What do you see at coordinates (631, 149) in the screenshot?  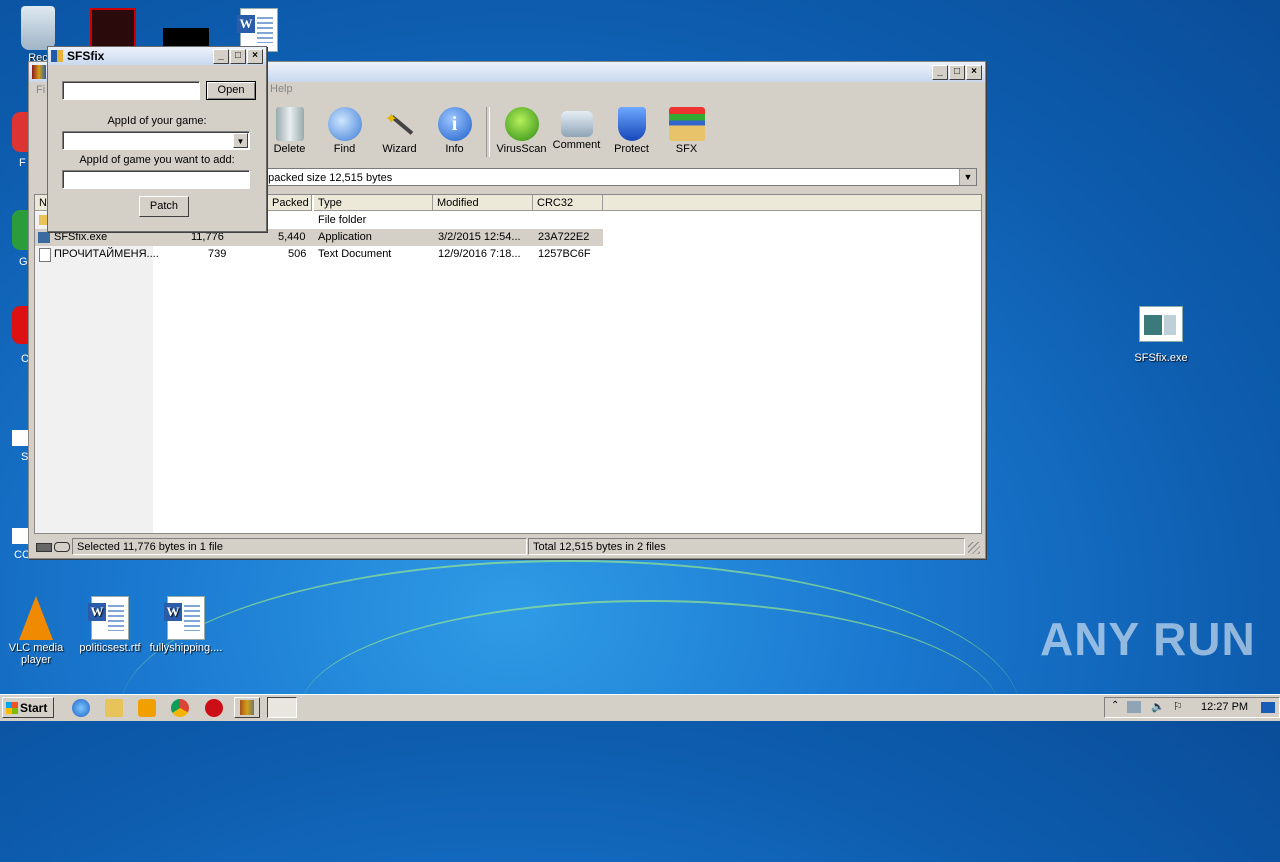 I see `toolbar-label: Protect` at bounding box center [631, 149].